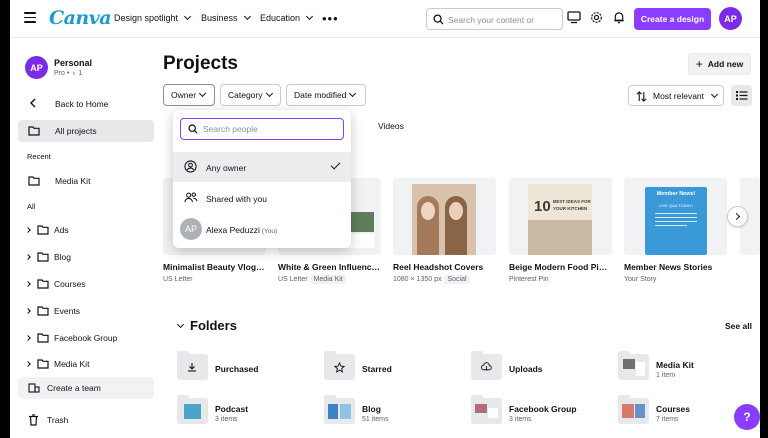  Describe the element at coordinates (89, 365) in the screenshot. I see `sidebar-folder-media-kit: Media Kit` at that location.